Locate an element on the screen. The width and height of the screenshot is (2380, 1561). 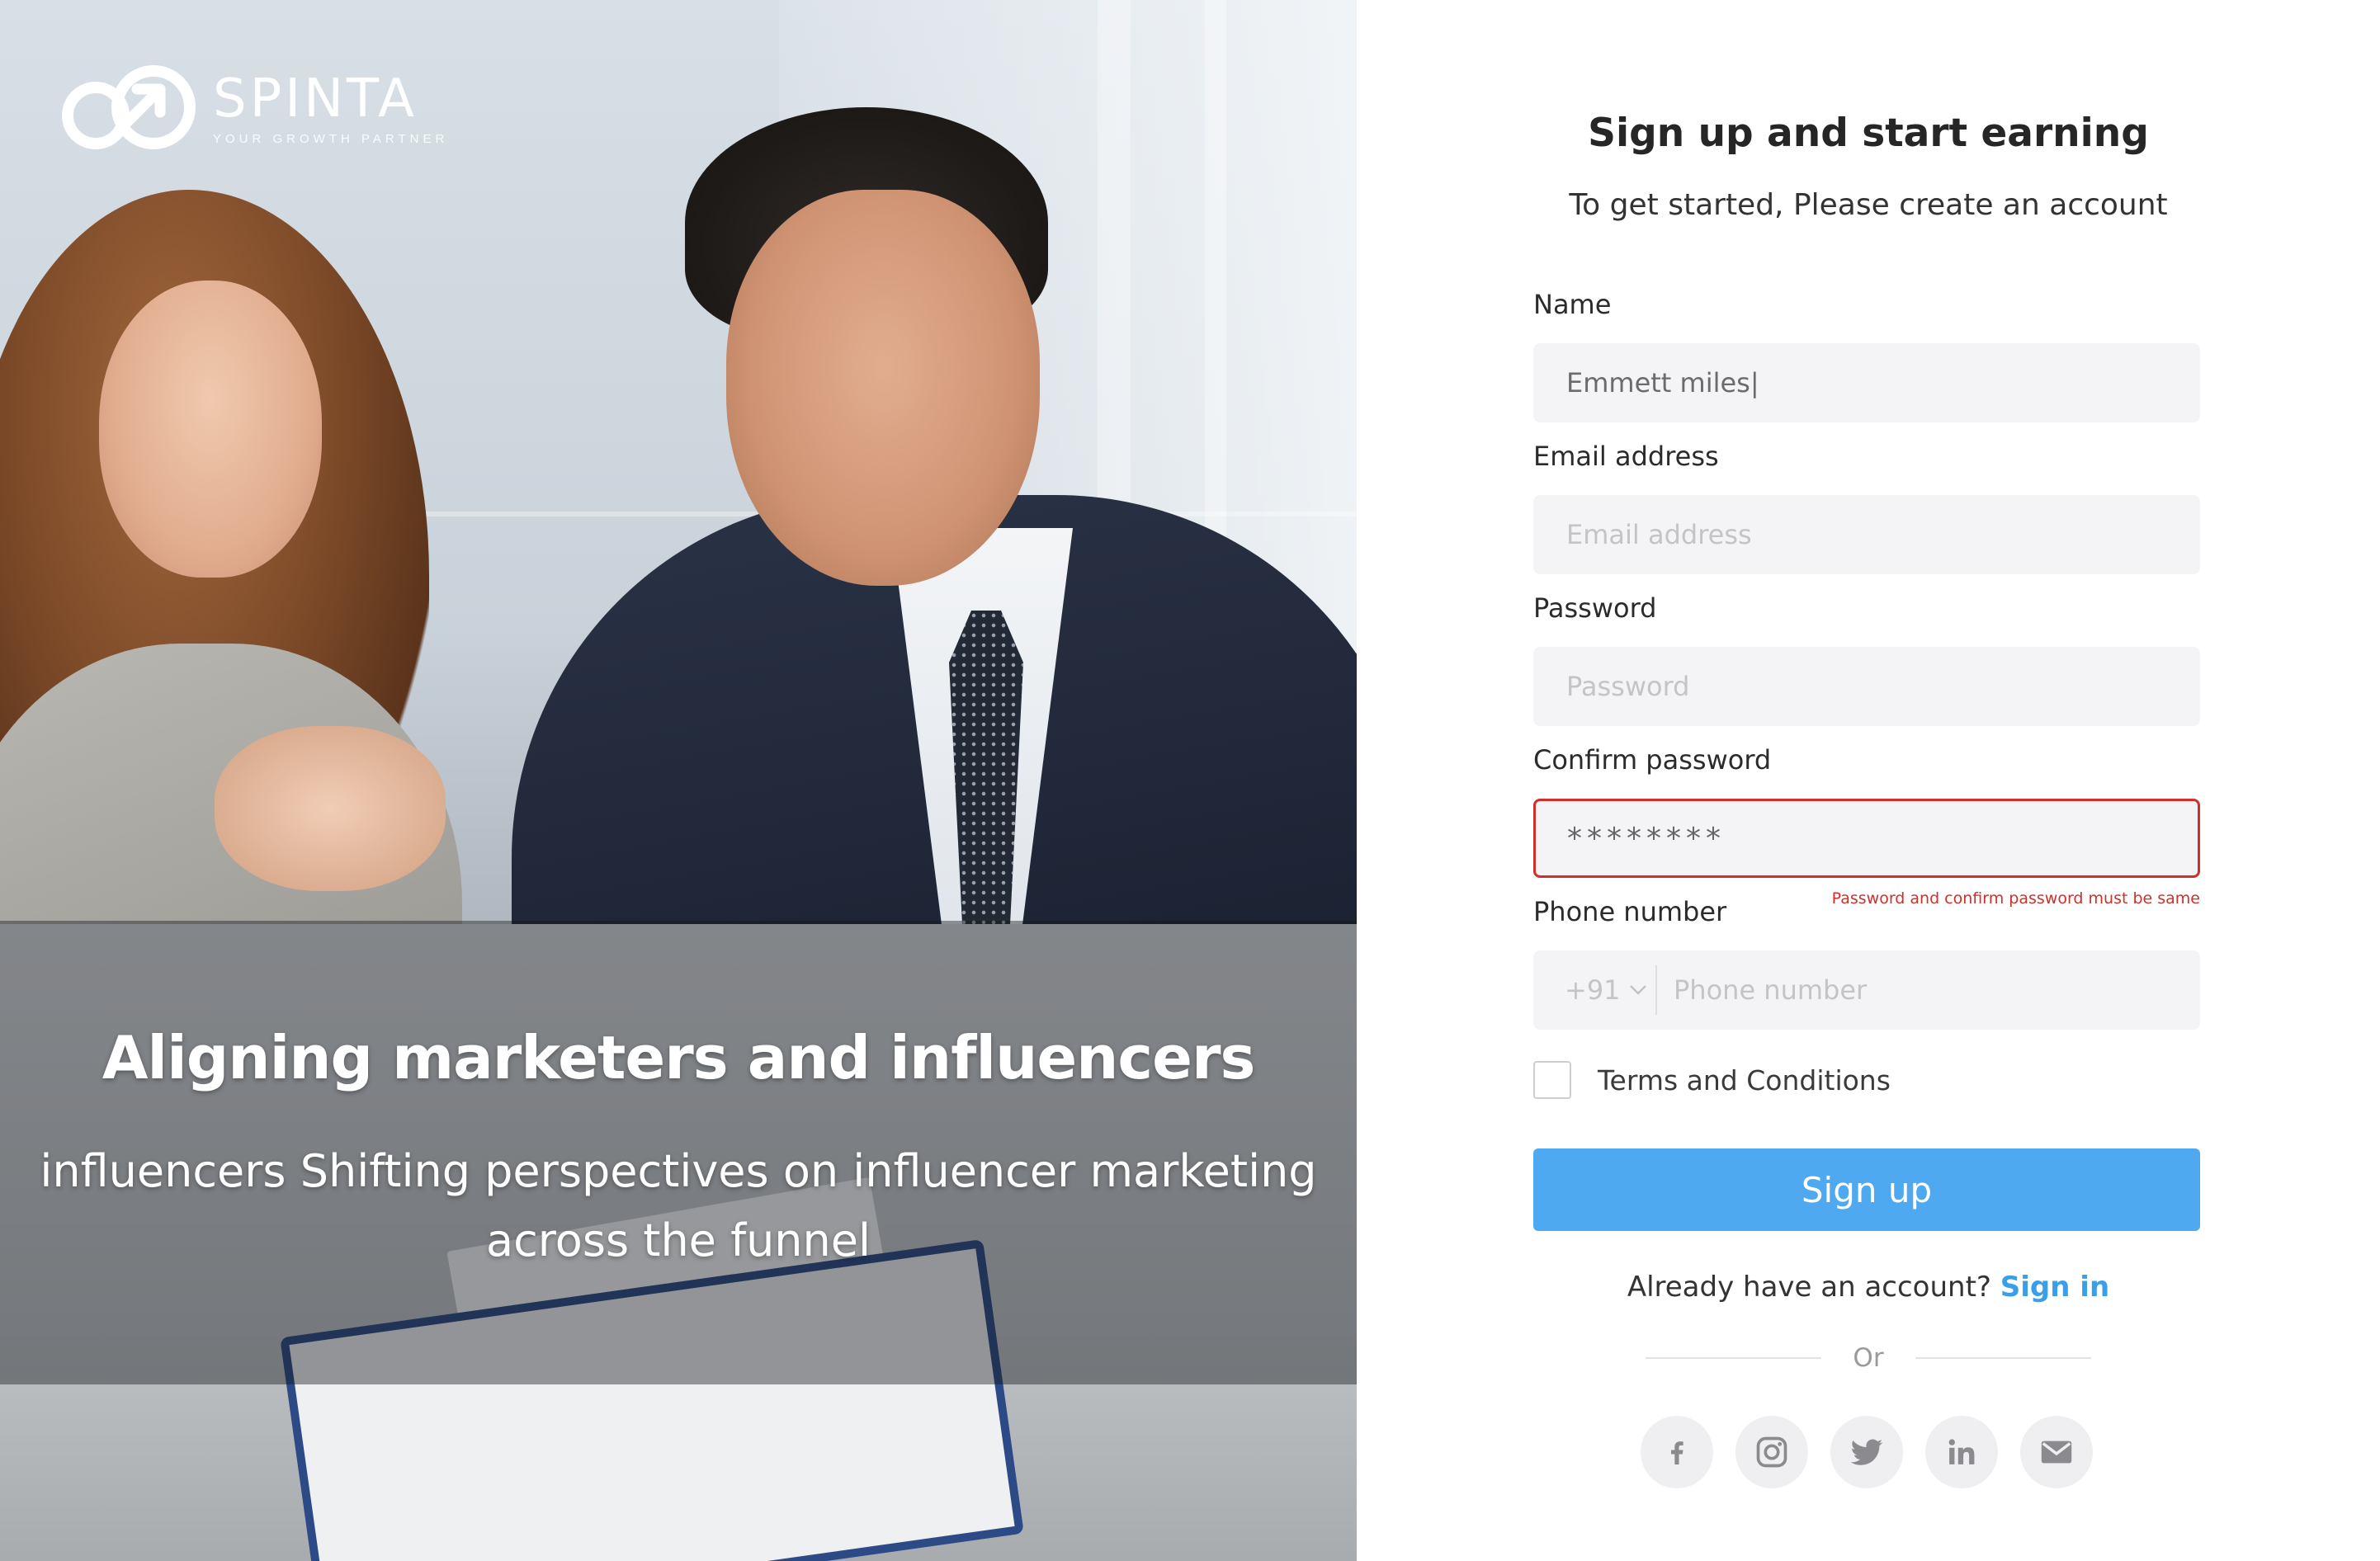
mail-icon is located at coordinates (2056, 1452).